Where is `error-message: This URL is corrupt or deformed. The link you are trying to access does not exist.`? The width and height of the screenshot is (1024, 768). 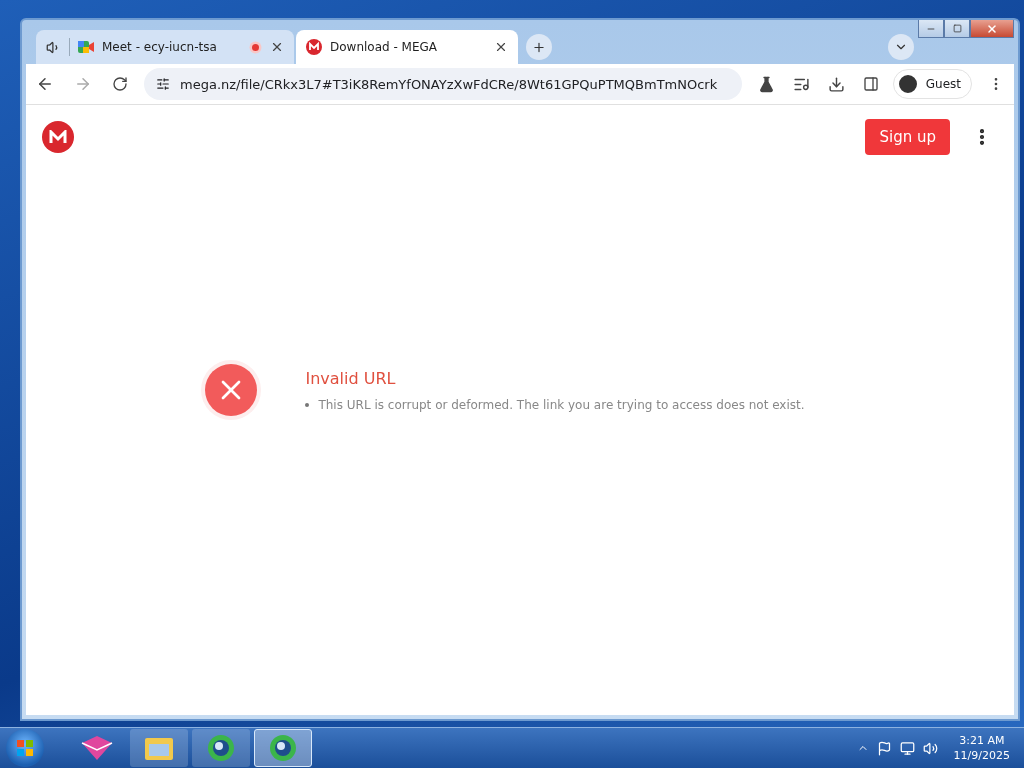
error-message: This URL is corrupt or deformed. The link you are trying to access does not exist. is located at coordinates (561, 404).